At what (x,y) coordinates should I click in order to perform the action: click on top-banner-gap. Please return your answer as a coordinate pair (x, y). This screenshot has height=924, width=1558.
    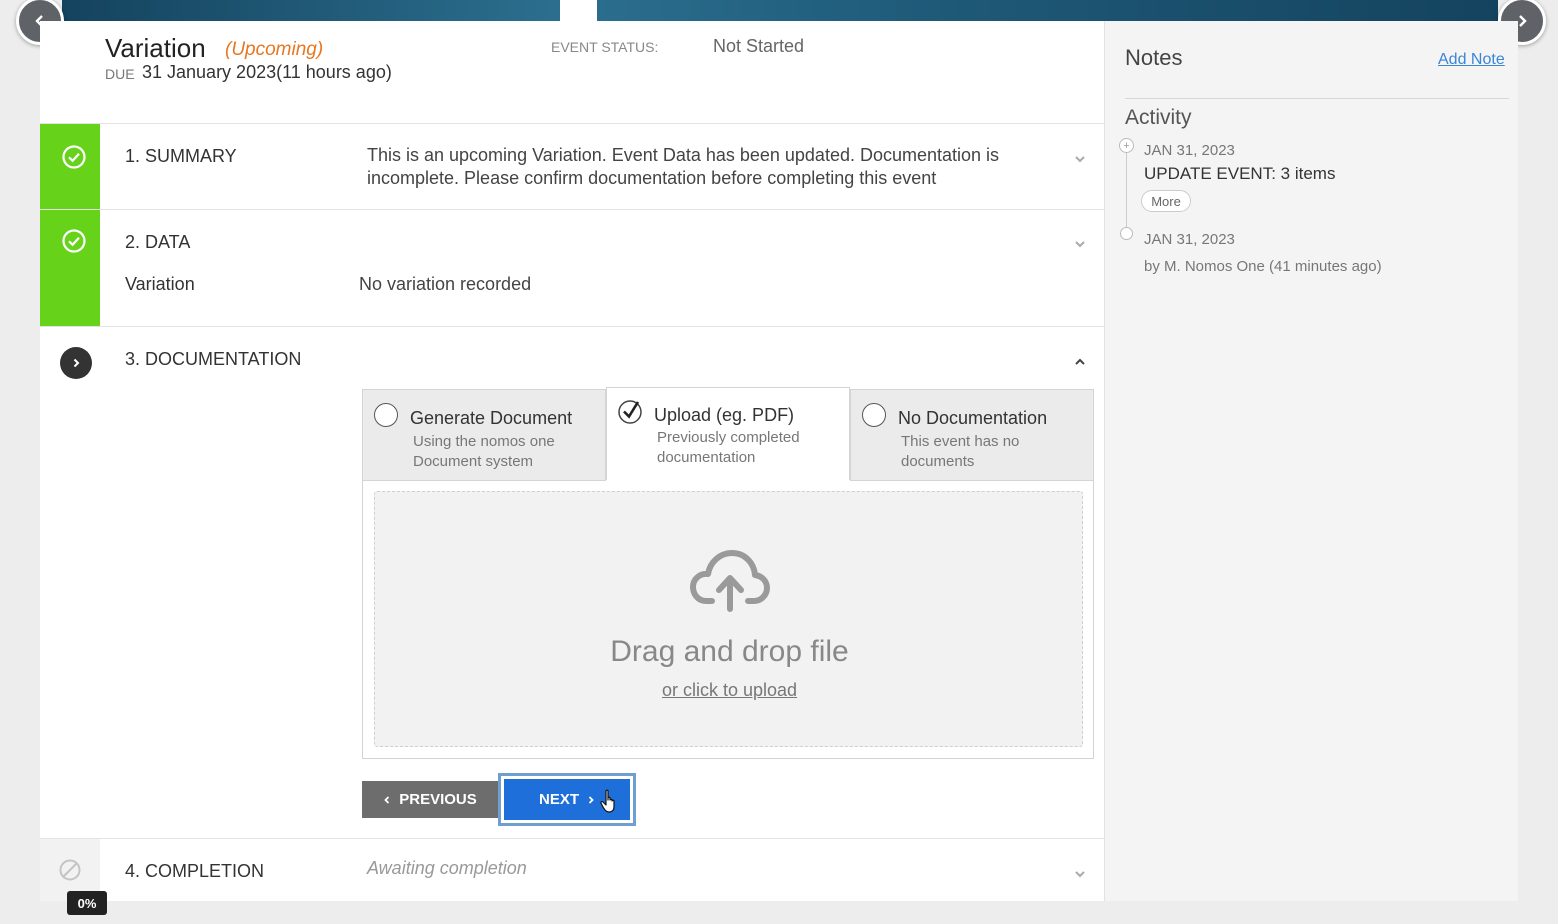
    Looking at the image, I should click on (578, 10).